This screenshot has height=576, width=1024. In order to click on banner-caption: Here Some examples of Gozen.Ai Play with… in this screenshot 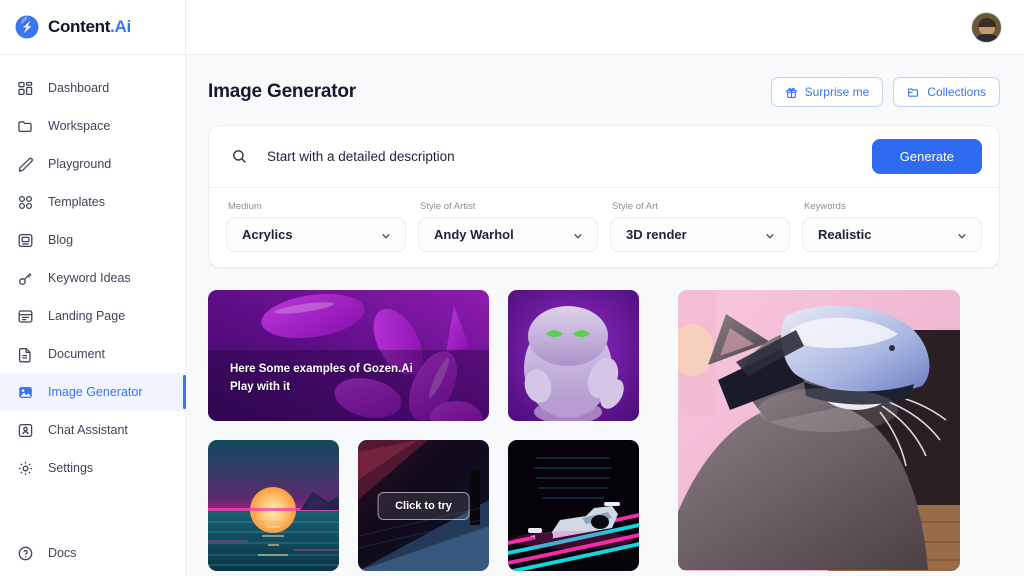, I will do `click(321, 379)`.